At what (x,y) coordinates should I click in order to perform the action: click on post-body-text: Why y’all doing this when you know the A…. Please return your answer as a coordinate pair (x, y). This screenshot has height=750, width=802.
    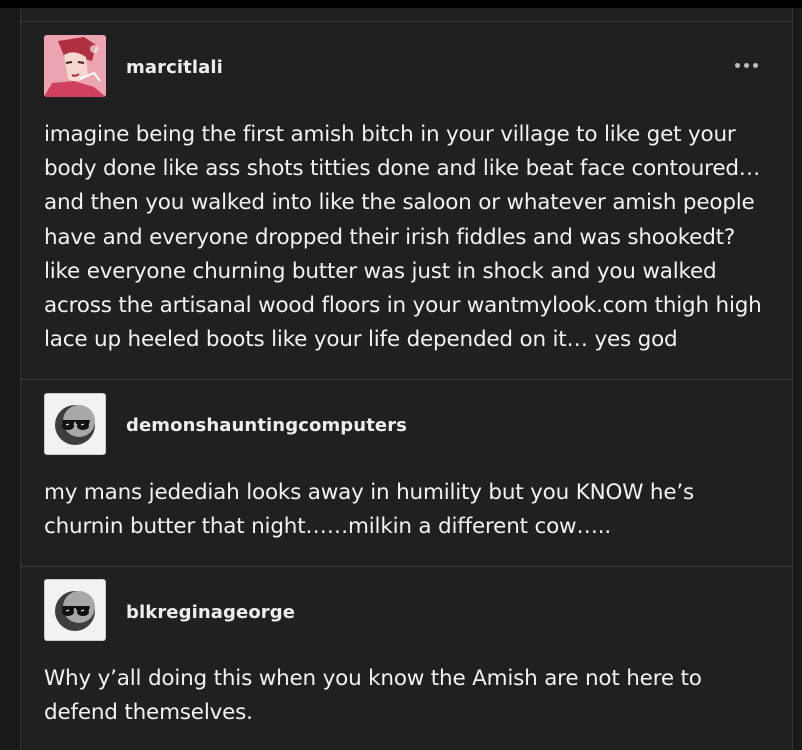
    Looking at the image, I should click on (373, 696).